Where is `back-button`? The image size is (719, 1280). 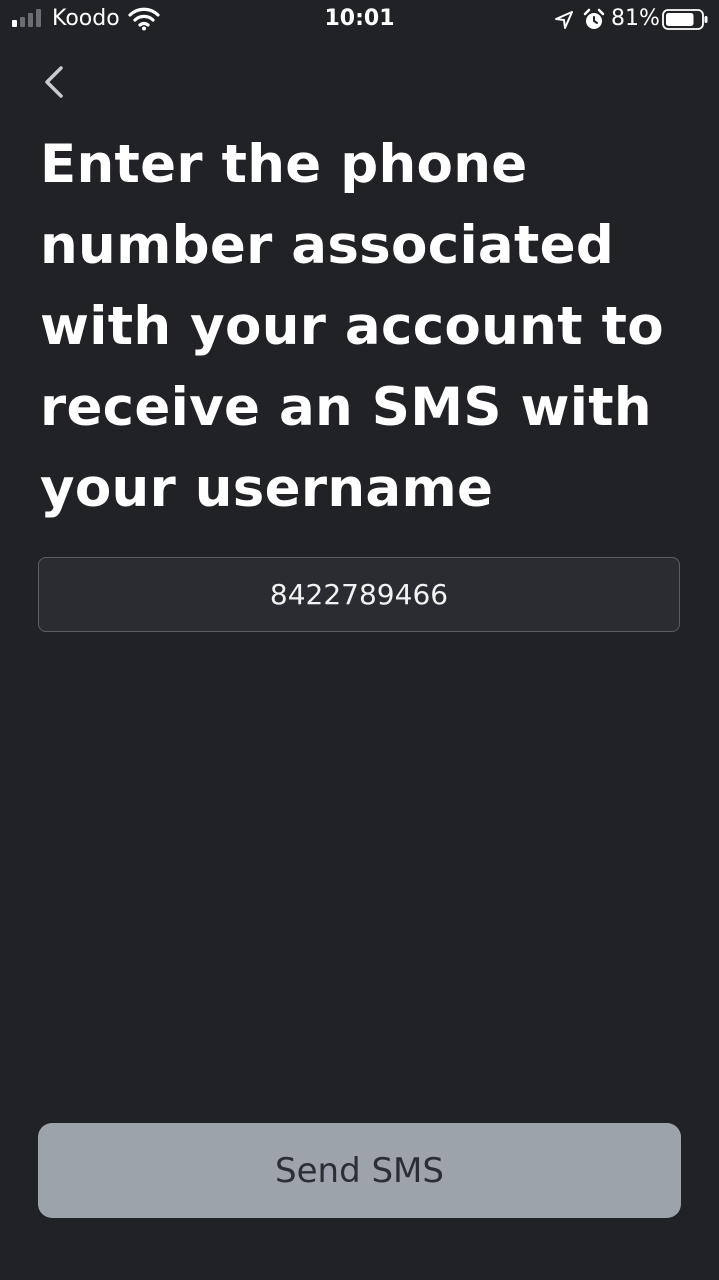 back-button is located at coordinates (54, 82).